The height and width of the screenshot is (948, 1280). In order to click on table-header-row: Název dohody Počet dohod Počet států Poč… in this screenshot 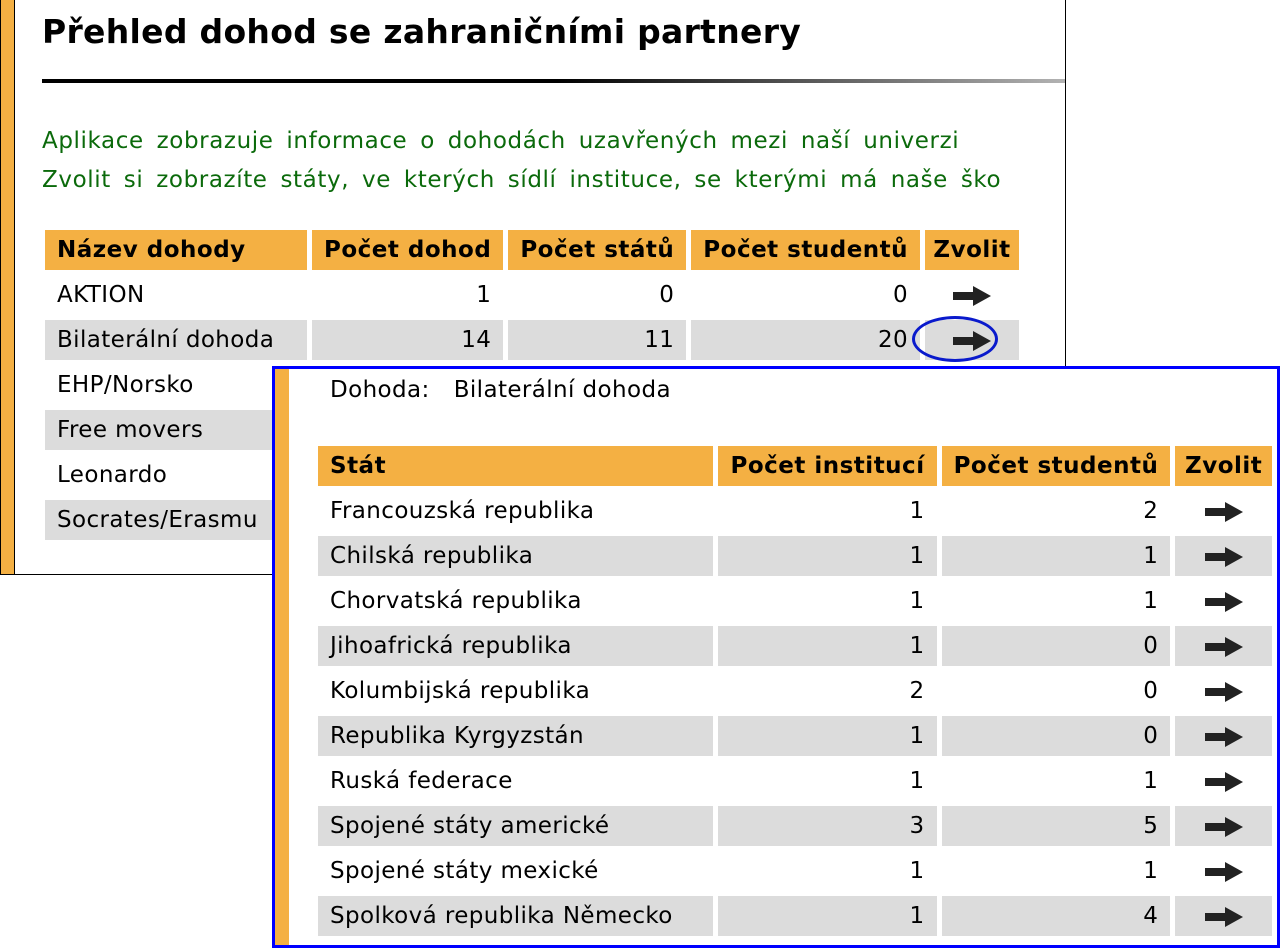, I will do `click(532, 250)`.